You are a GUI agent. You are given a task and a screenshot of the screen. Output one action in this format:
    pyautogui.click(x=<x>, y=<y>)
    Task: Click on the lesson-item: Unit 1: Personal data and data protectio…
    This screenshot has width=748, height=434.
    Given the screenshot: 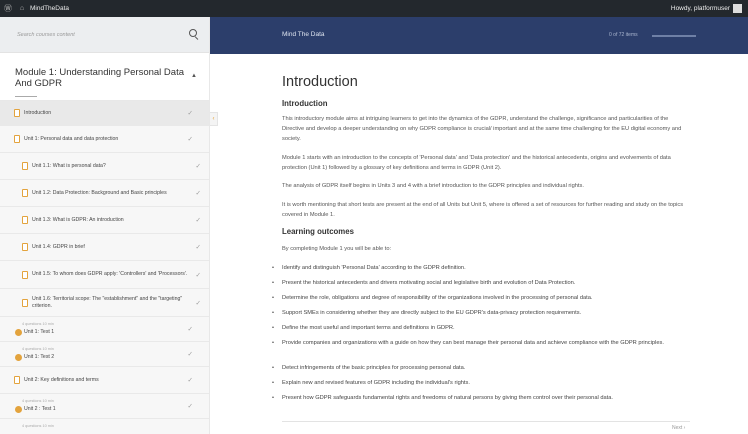 What is the action you would take?
    pyautogui.click(x=104, y=139)
    